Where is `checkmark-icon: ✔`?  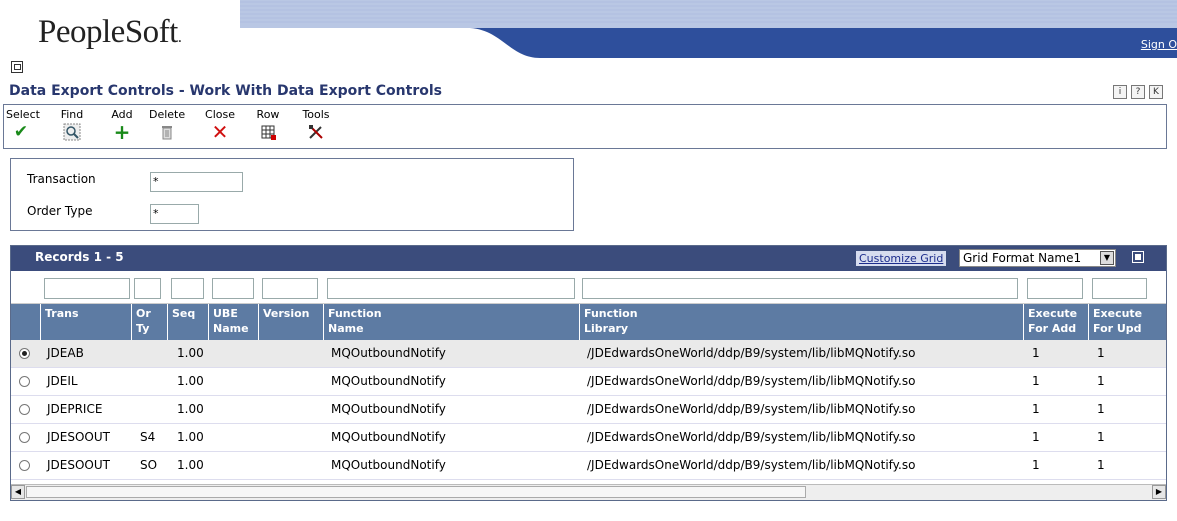 checkmark-icon: ✔ is located at coordinates (21, 132).